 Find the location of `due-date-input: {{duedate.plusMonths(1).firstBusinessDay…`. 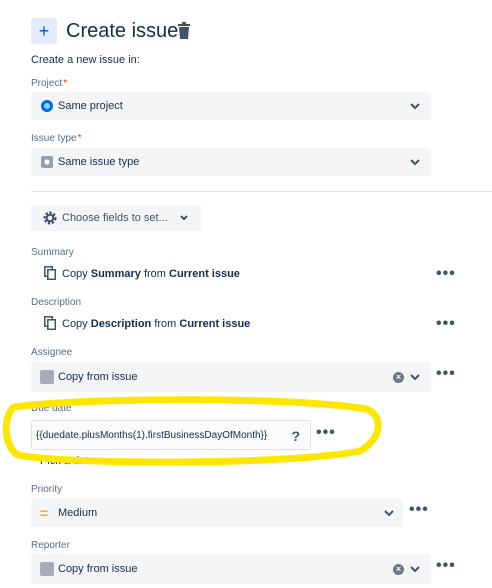

due-date-input: {{duedate.plusMonths(1).firstBusinessDay… is located at coordinates (171, 435).